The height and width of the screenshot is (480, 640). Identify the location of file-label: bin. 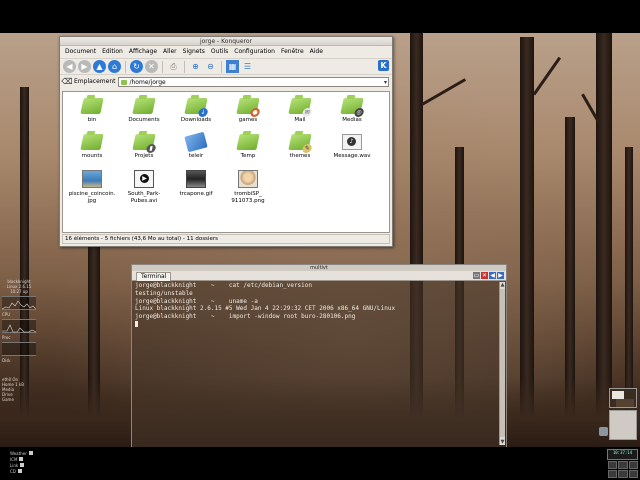
(92, 120).